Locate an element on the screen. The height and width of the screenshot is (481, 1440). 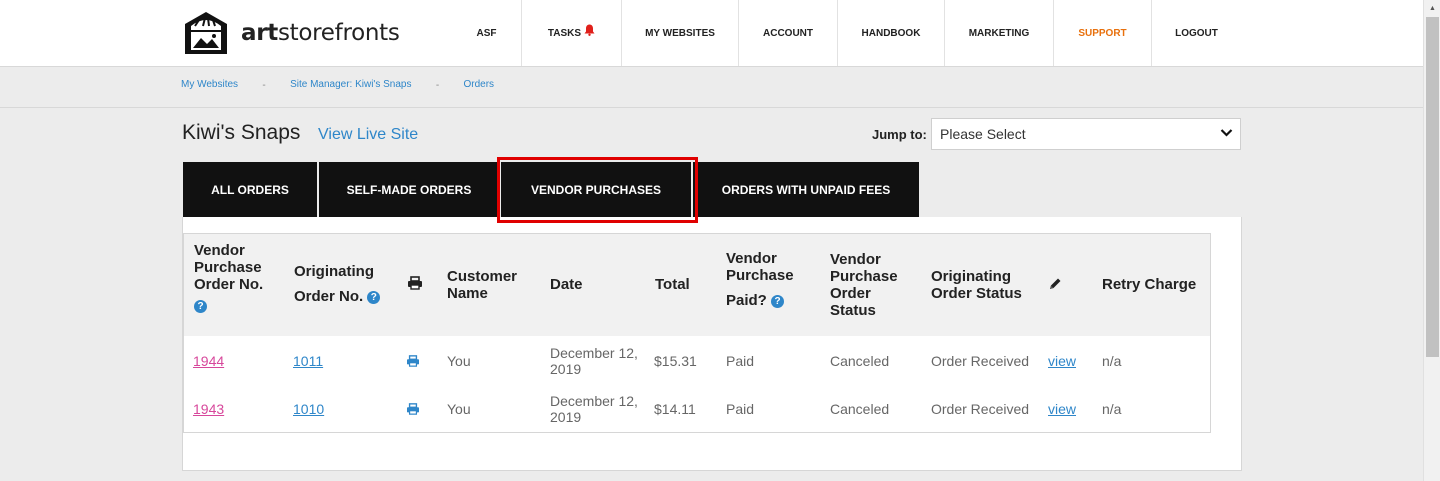
breadcrumb-site-manager: Site Manager: Kiwi's Snaps is located at coordinates (350, 86).